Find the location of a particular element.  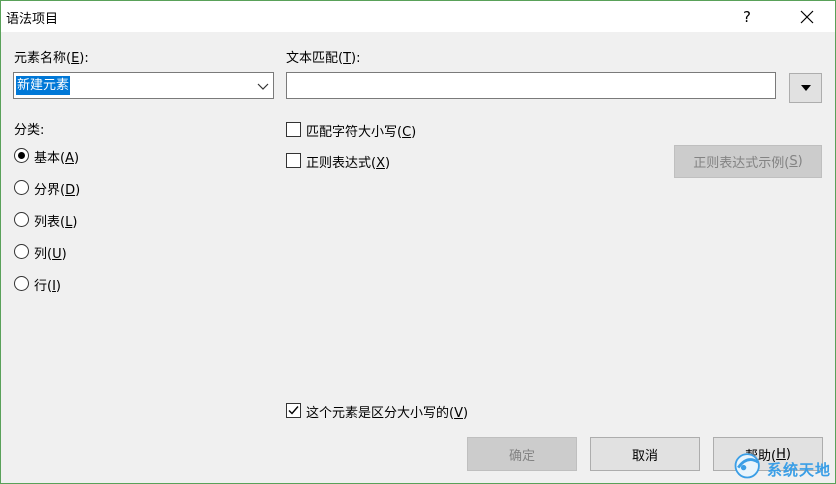

text-match-menu-button is located at coordinates (805, 88).